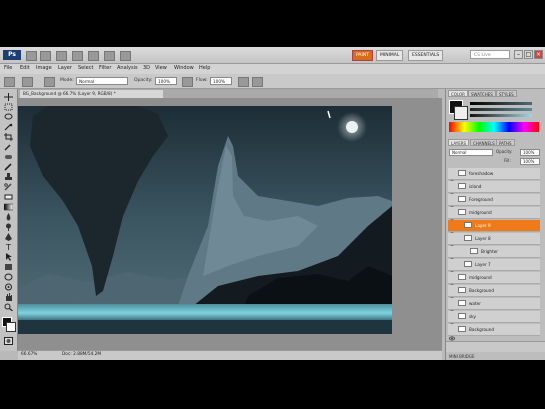  I want to click on screen-mode-icon, so click(125, 56).